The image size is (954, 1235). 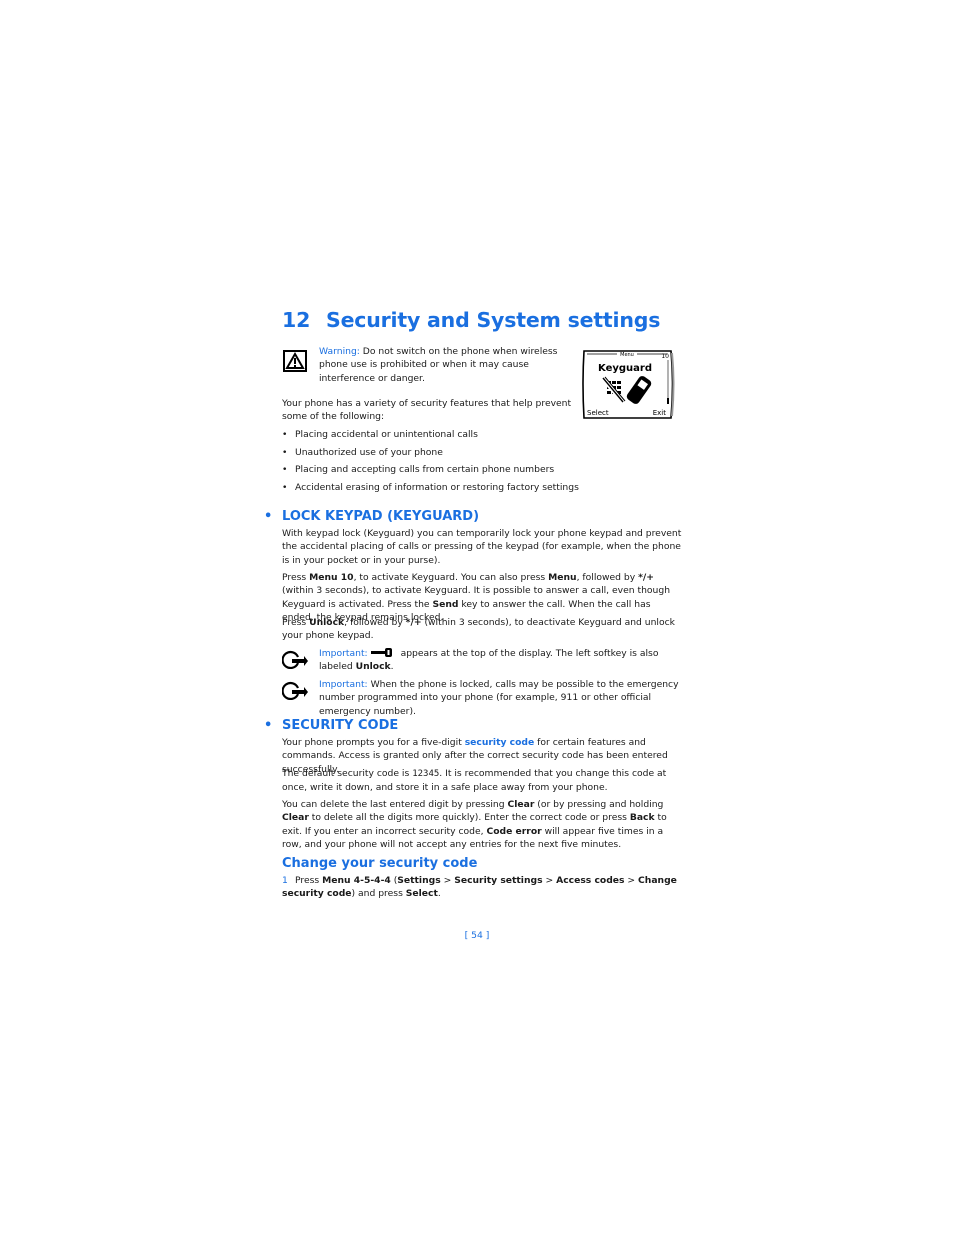 What do you see at coordinates (598, 413) in the screenshot?
I see `left-softkey: Select` at bounding box center [598, 413].